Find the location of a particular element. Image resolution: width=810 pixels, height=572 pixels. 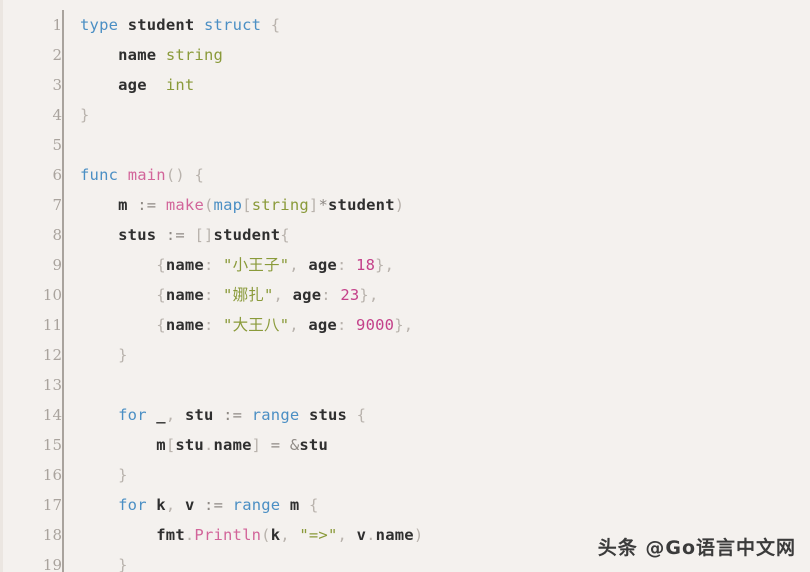

line-number: 1 is located at coordinates (57, 25).